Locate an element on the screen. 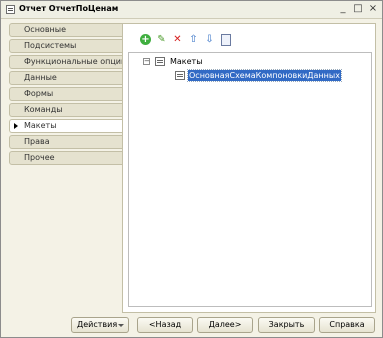 This screenshot has height=338, width=383. actions-label: Действия is located at coordinates (97, 324).